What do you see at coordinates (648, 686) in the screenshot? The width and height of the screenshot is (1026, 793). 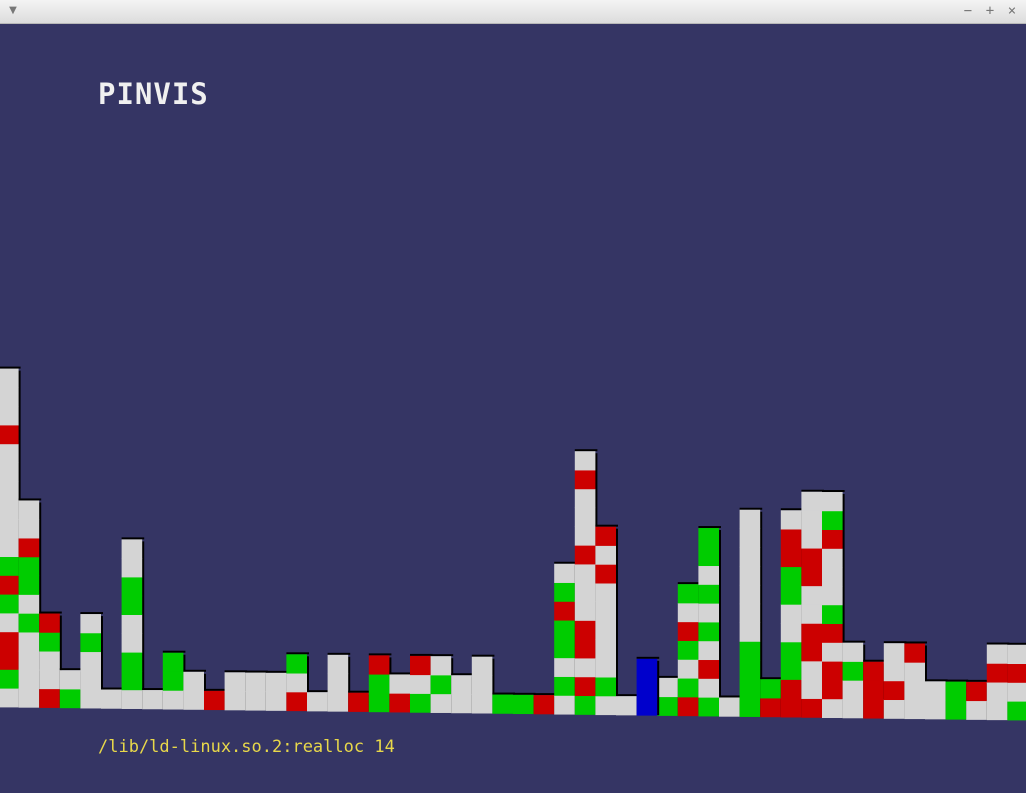 I see `selected-bar` at bounding box center [648, 686].